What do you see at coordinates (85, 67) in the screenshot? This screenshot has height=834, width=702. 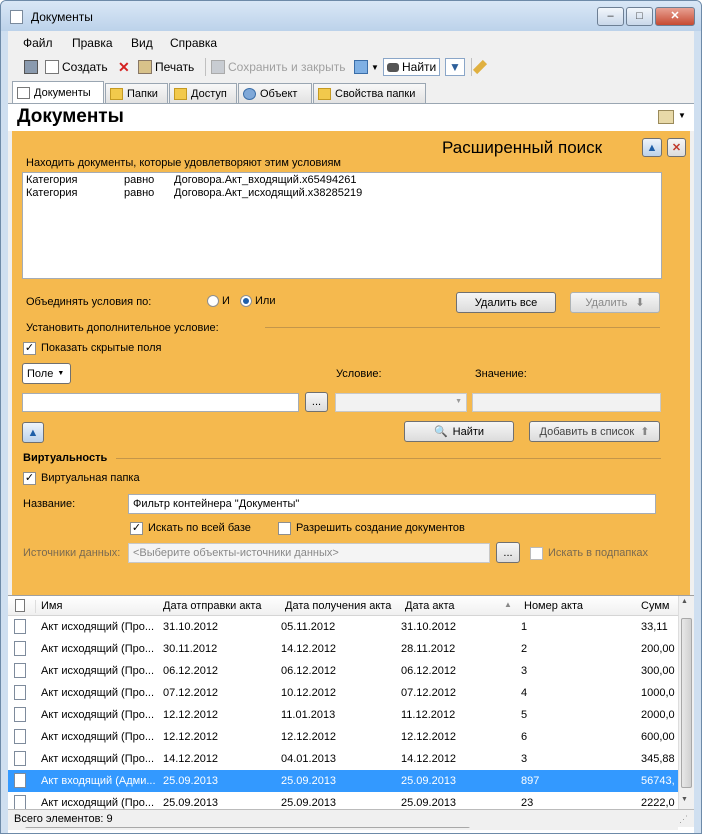 I see `create-label: Создать` at bounding box center [85, 67].